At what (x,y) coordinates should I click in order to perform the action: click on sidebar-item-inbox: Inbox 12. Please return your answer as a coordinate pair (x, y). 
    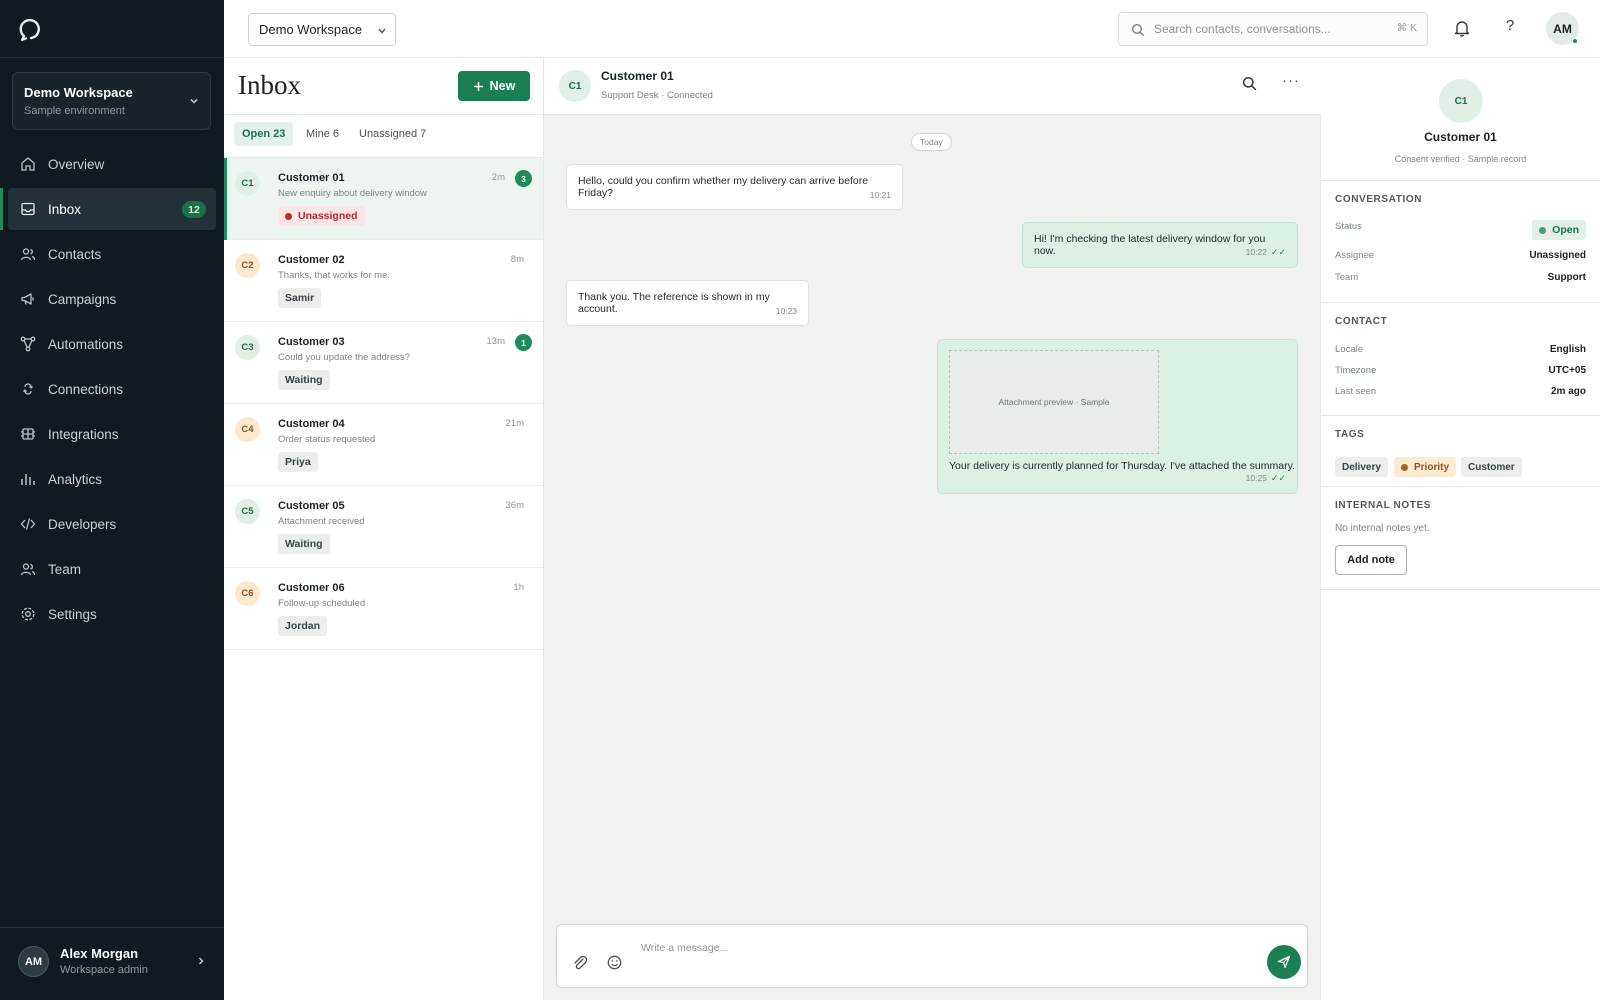
    Looking at the image, I should click on (108, 209).